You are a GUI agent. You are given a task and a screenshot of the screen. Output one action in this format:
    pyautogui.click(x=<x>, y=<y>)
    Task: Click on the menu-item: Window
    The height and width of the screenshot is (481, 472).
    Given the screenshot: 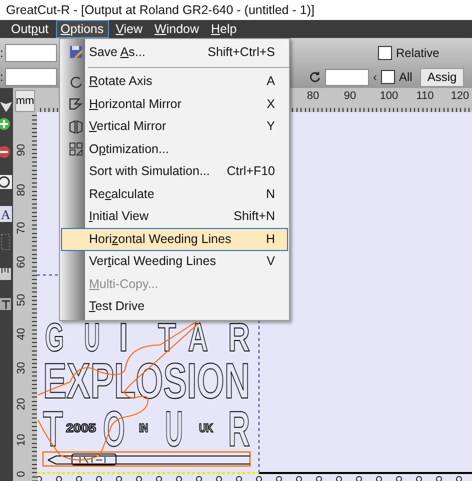 What is the action you would take?
    pyautogui.click(x=177, y=29)
    